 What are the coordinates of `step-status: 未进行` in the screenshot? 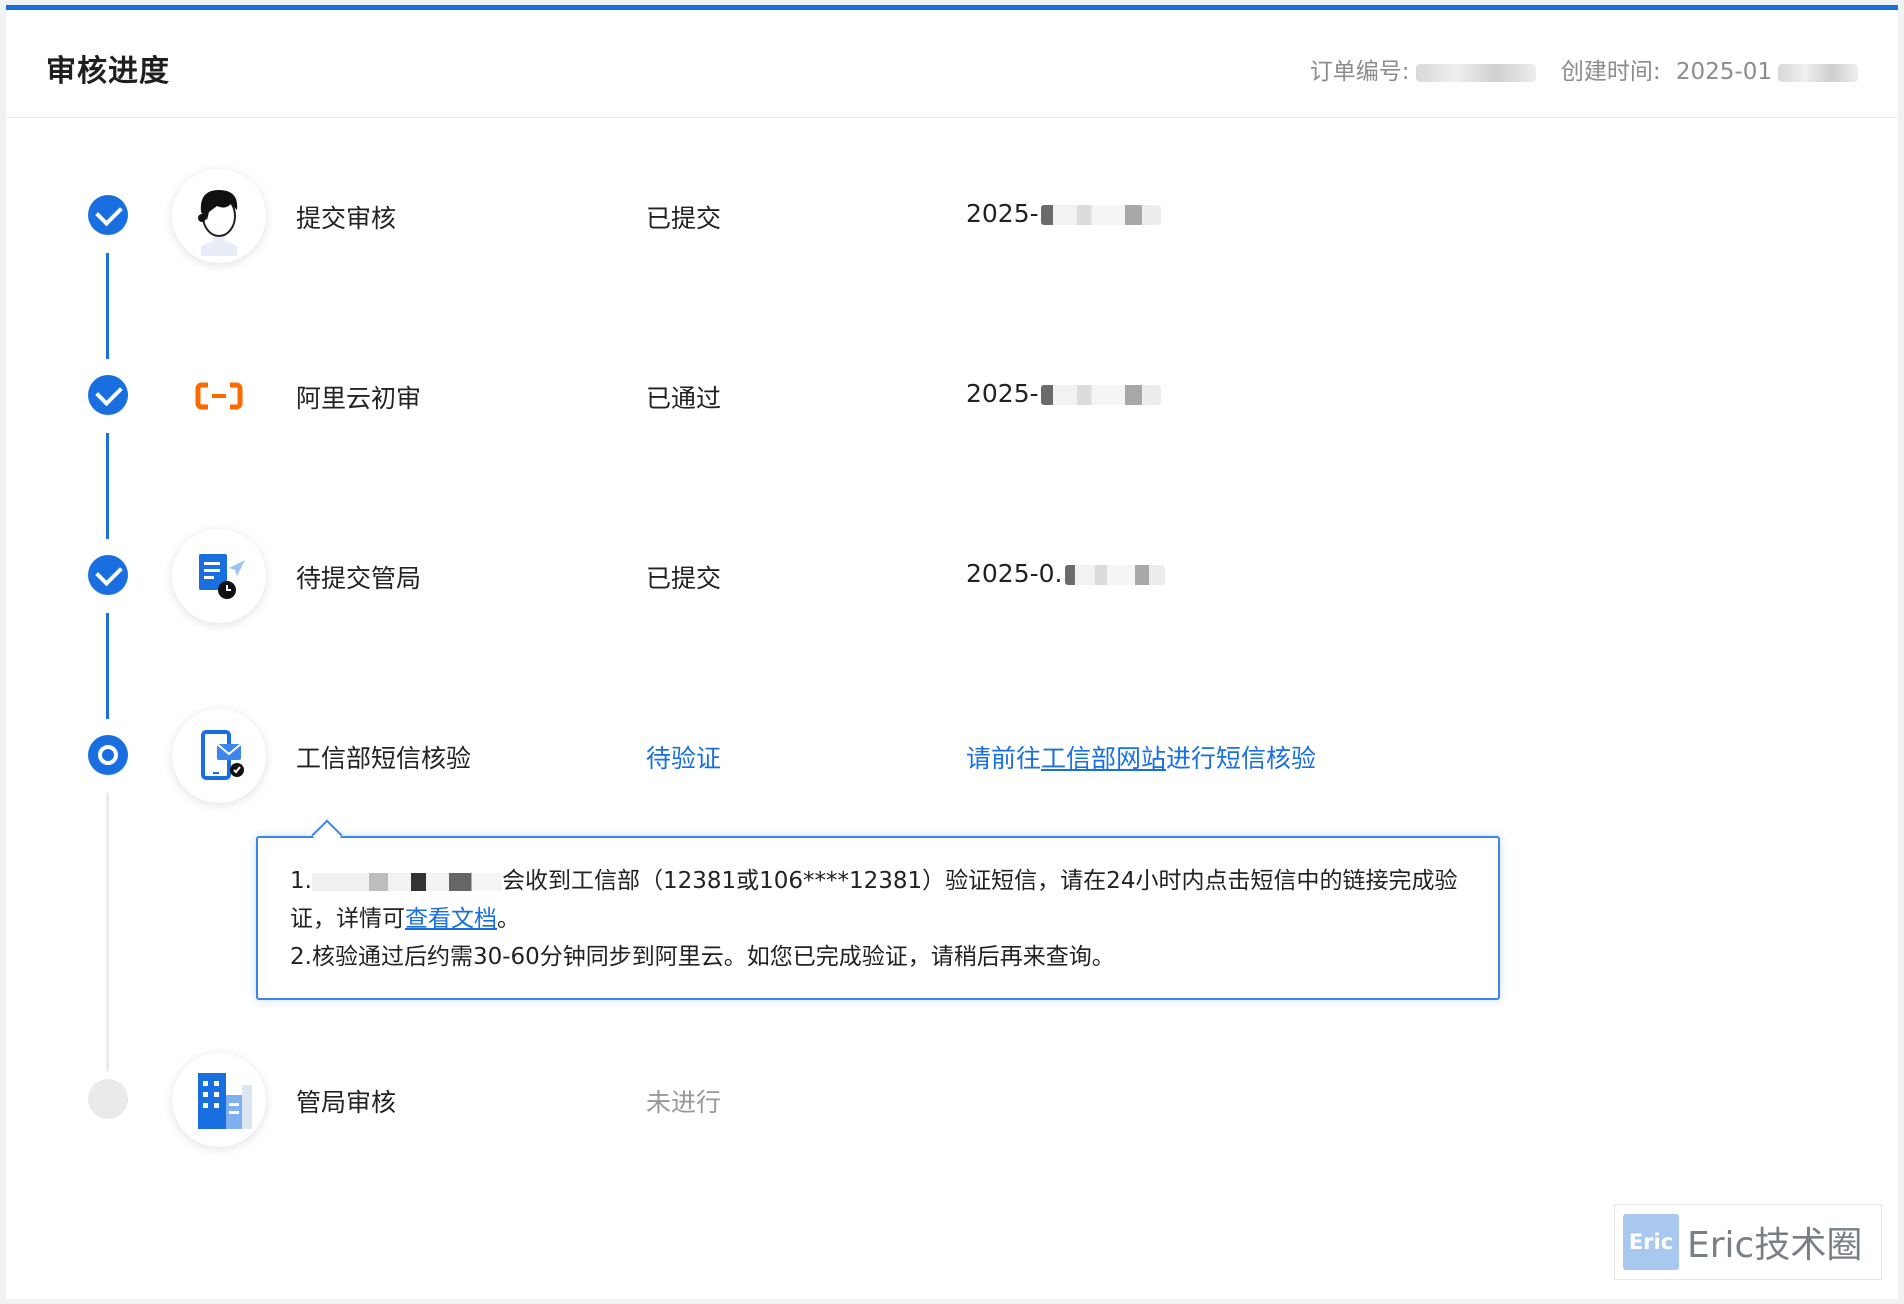 It's located at (684, 1102).